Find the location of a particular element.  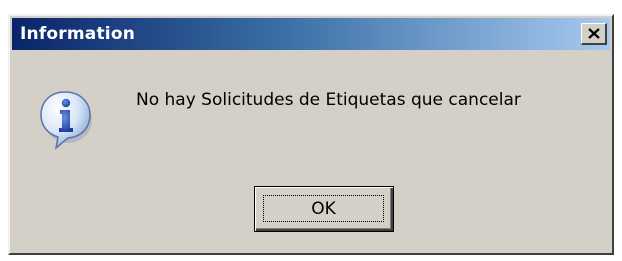

close-icon is located at coordinates (594, 33).